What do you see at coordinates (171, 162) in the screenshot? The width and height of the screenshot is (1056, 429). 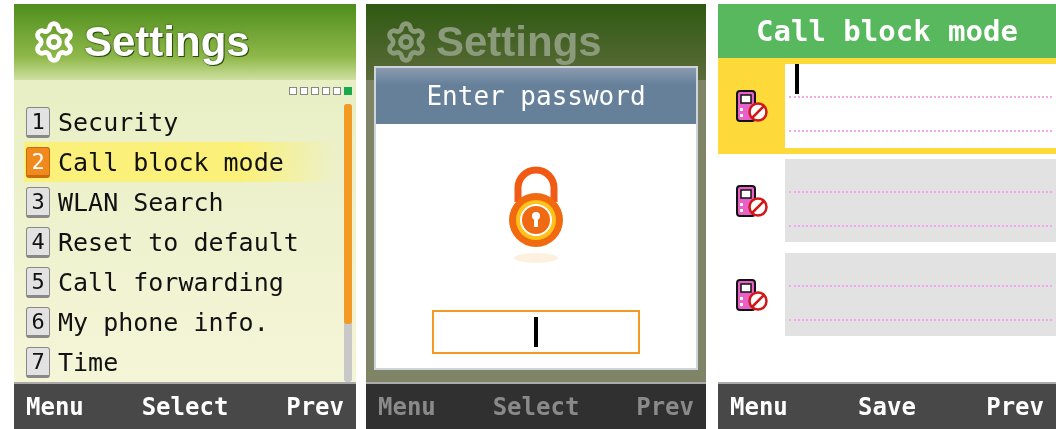 I see `menu-label: Call block mode` at bounding box center [171, 162].